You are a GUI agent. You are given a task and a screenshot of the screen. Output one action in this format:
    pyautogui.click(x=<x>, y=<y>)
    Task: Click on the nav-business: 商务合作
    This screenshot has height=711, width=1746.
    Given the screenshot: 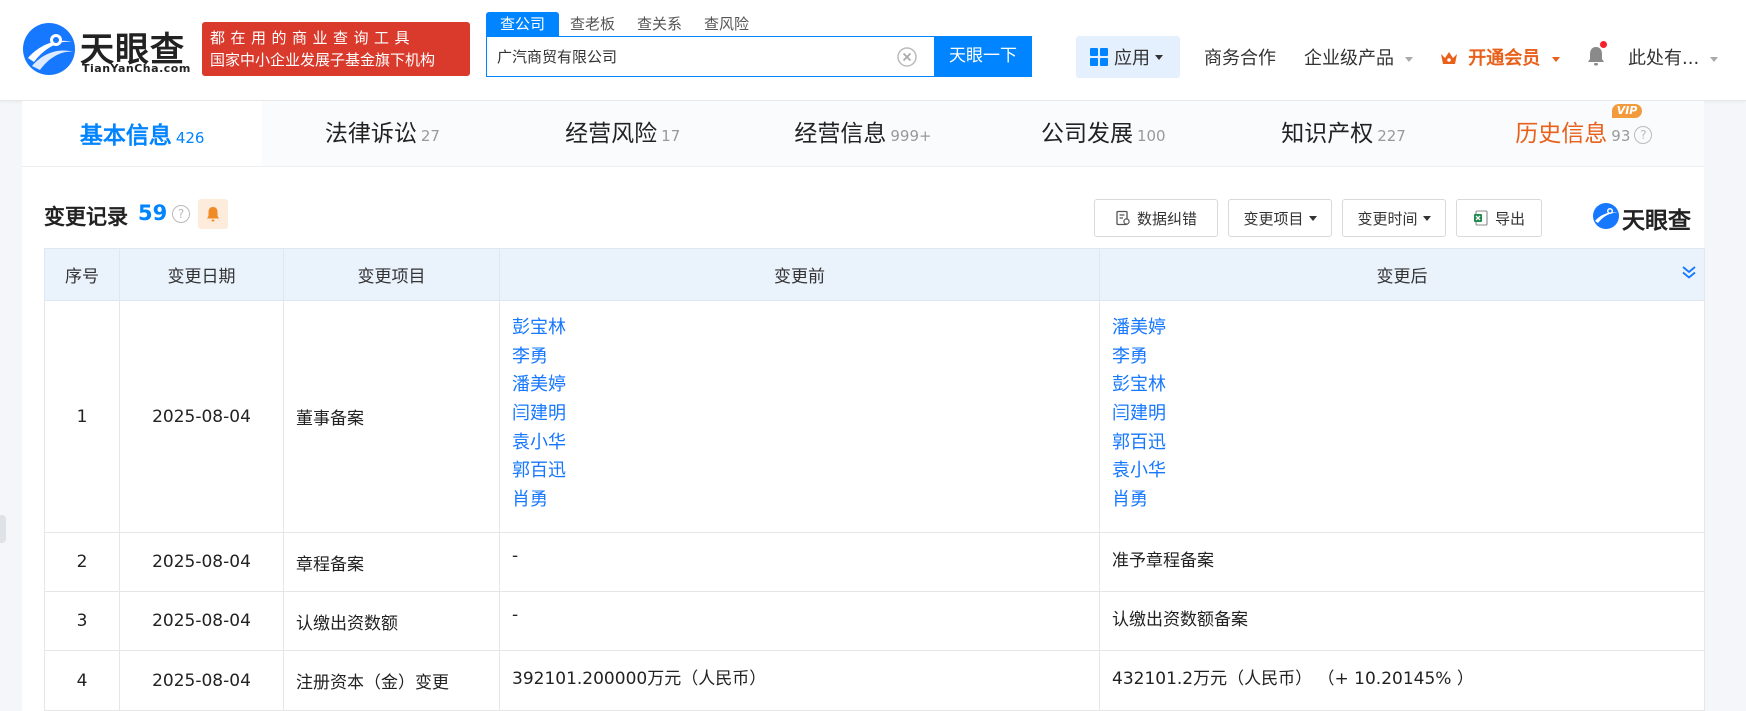 What is the action you would take?
    pyautogui.click(x=1240, y=57)
    